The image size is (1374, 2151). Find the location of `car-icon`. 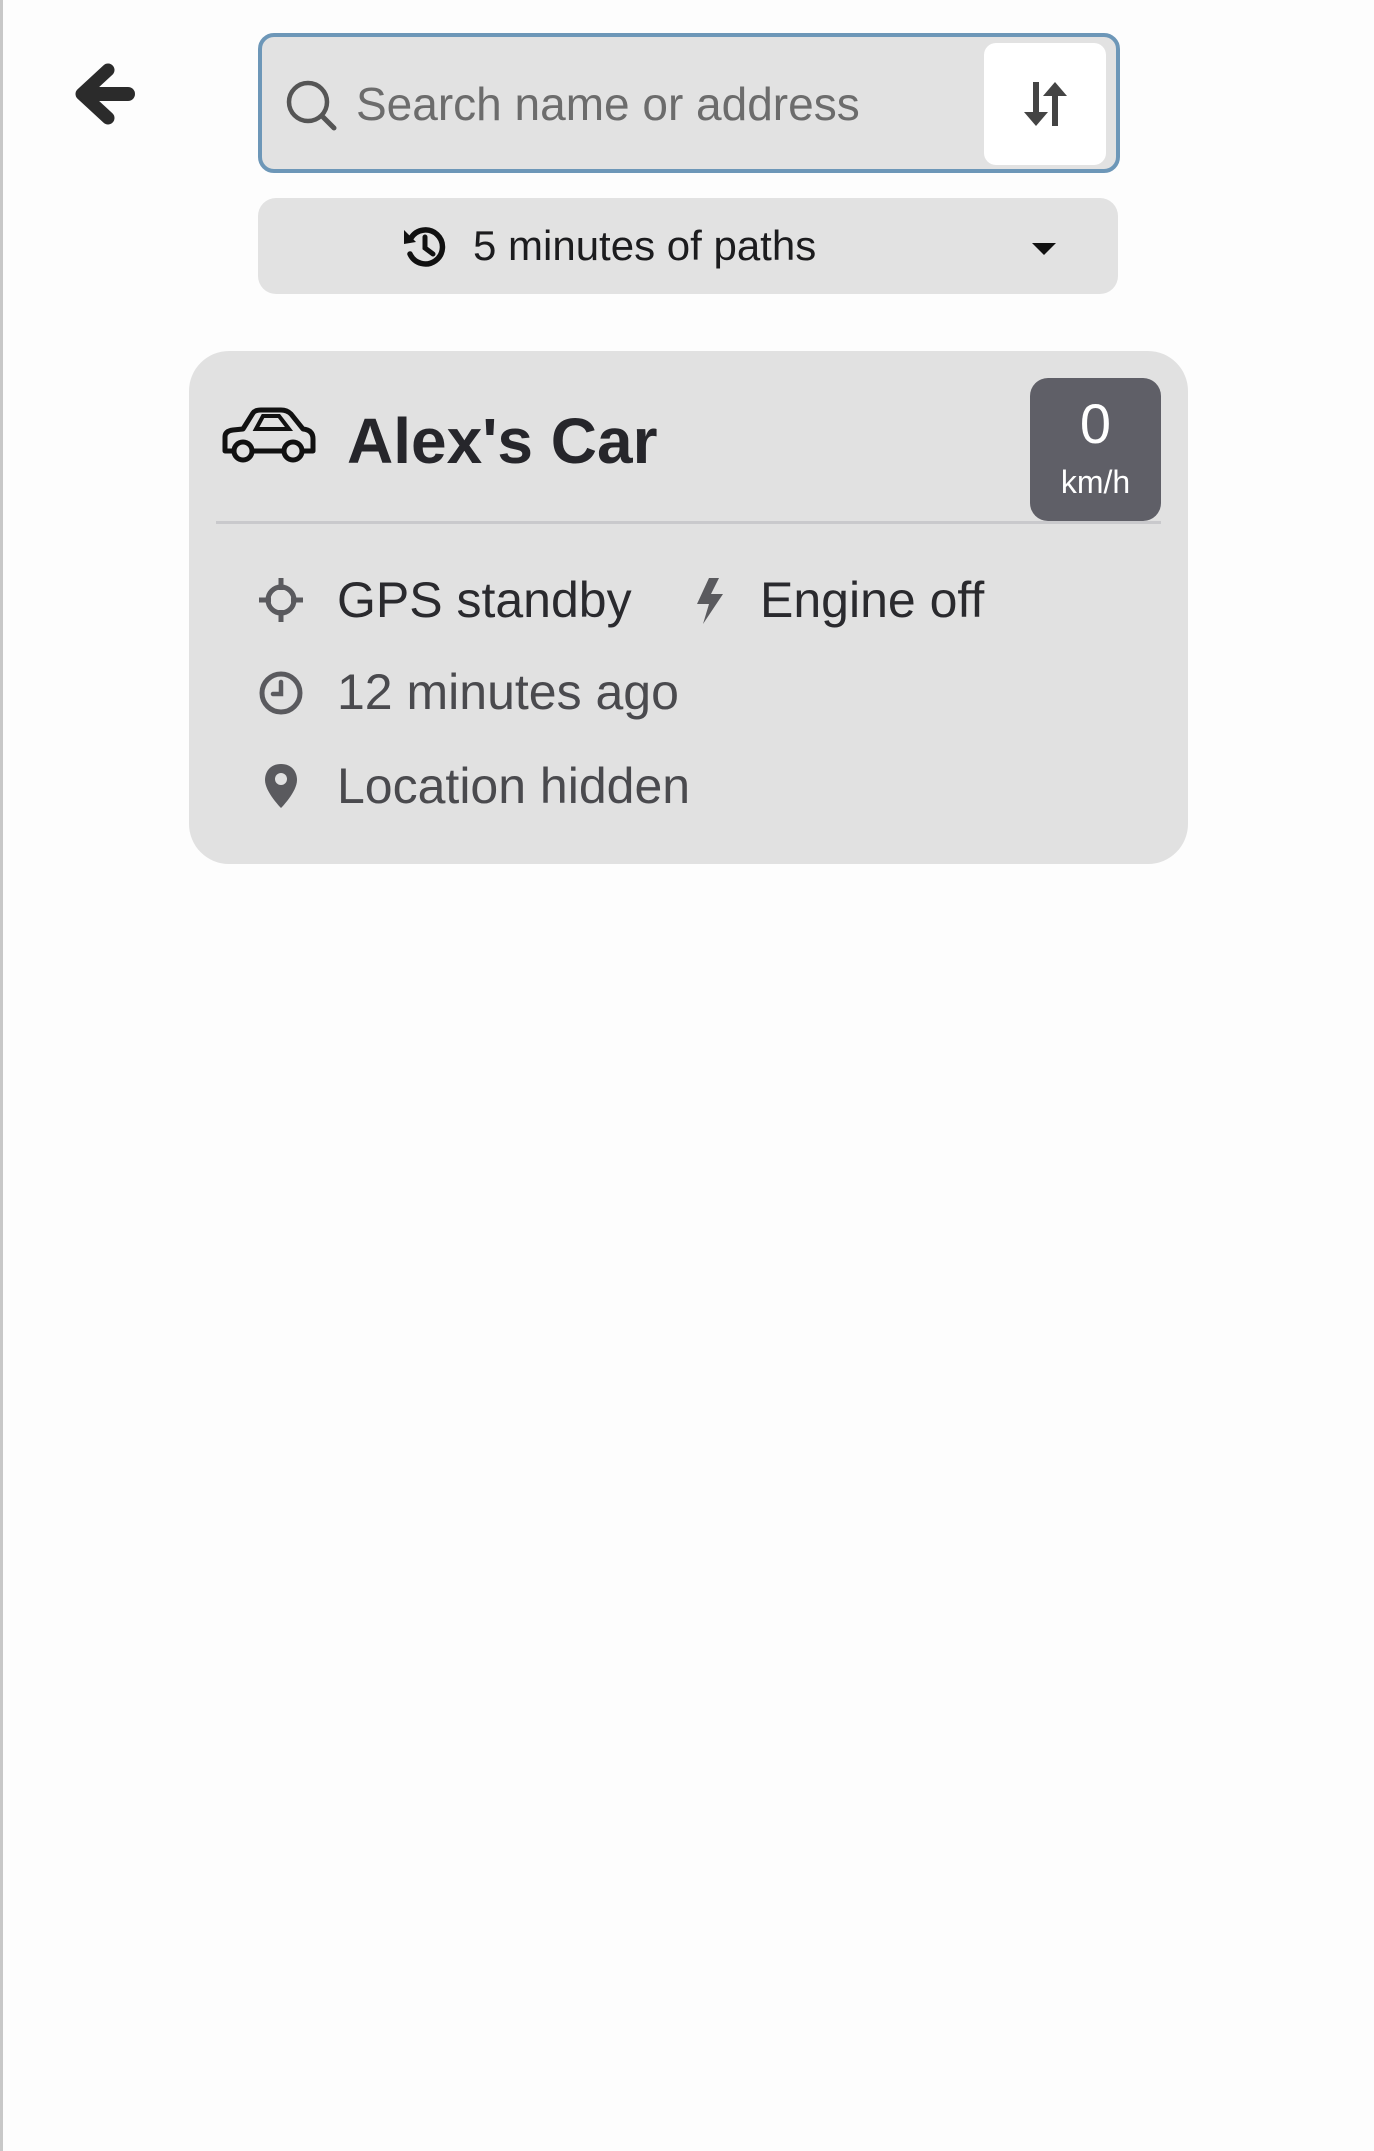

car-icon is located at coordinates (269, 435).